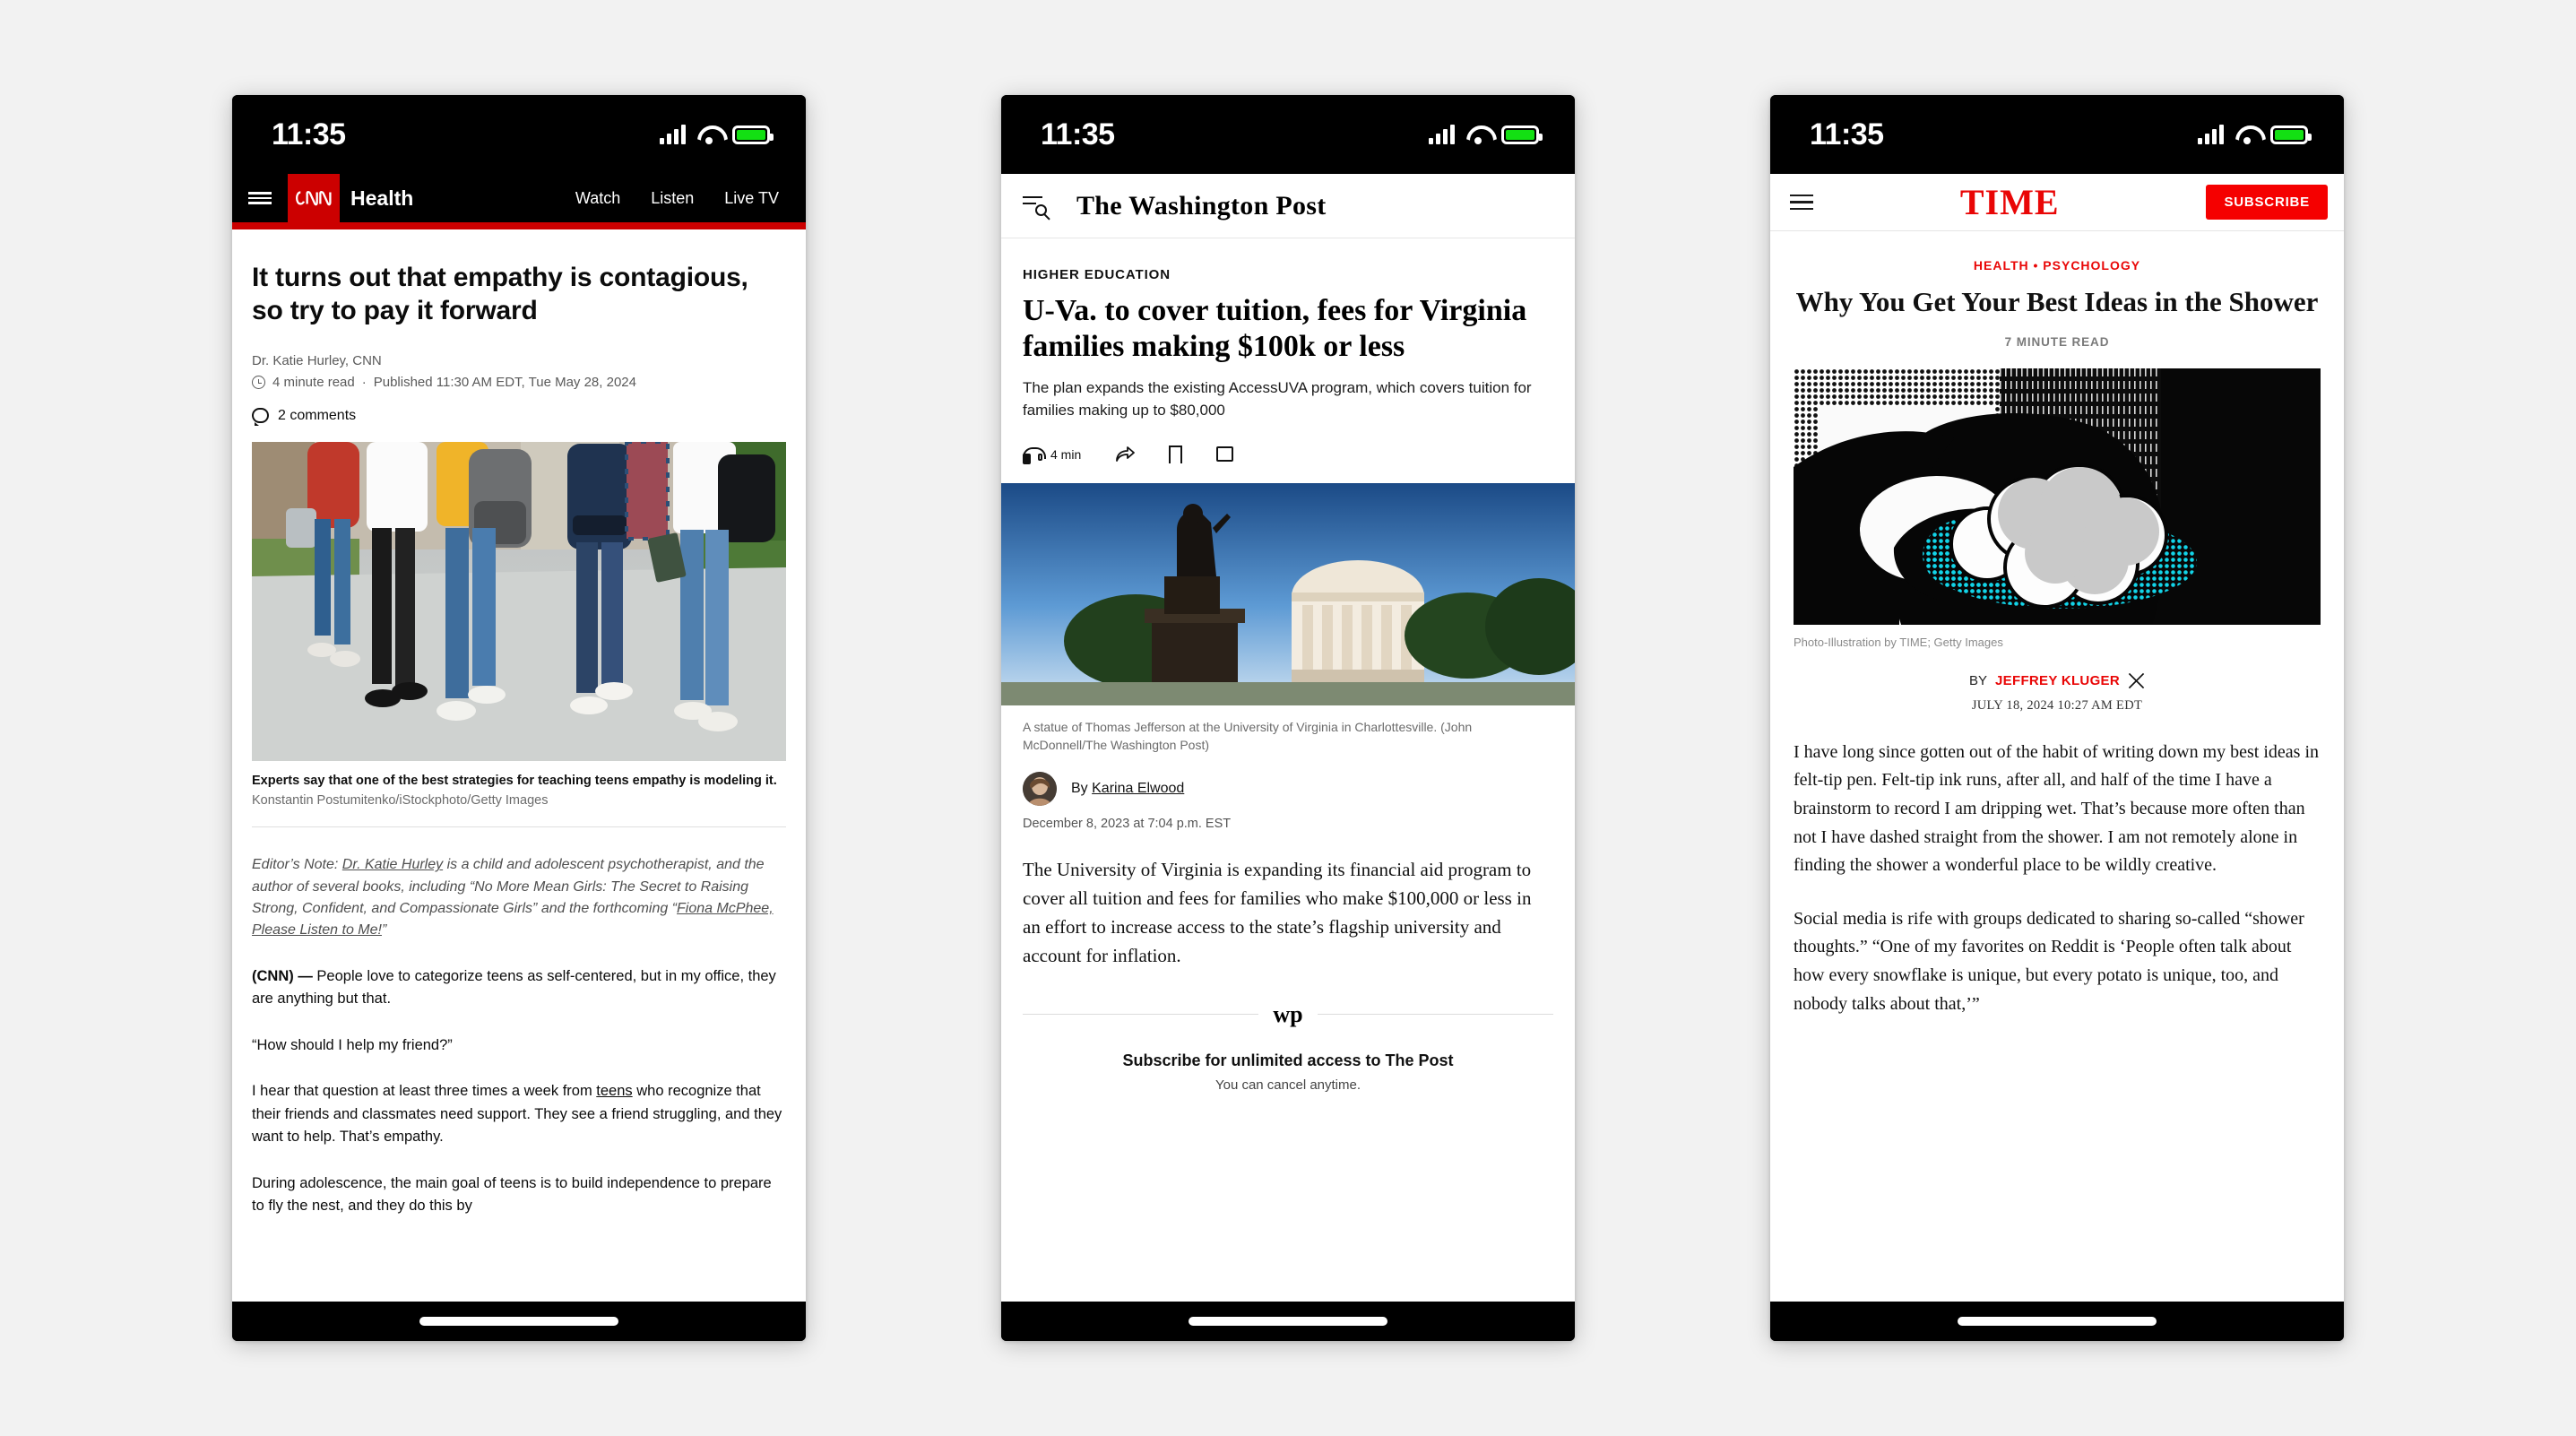 The image size is (2576, 1436). I want to click on comments-count: 2 comments, so click(317, 415).